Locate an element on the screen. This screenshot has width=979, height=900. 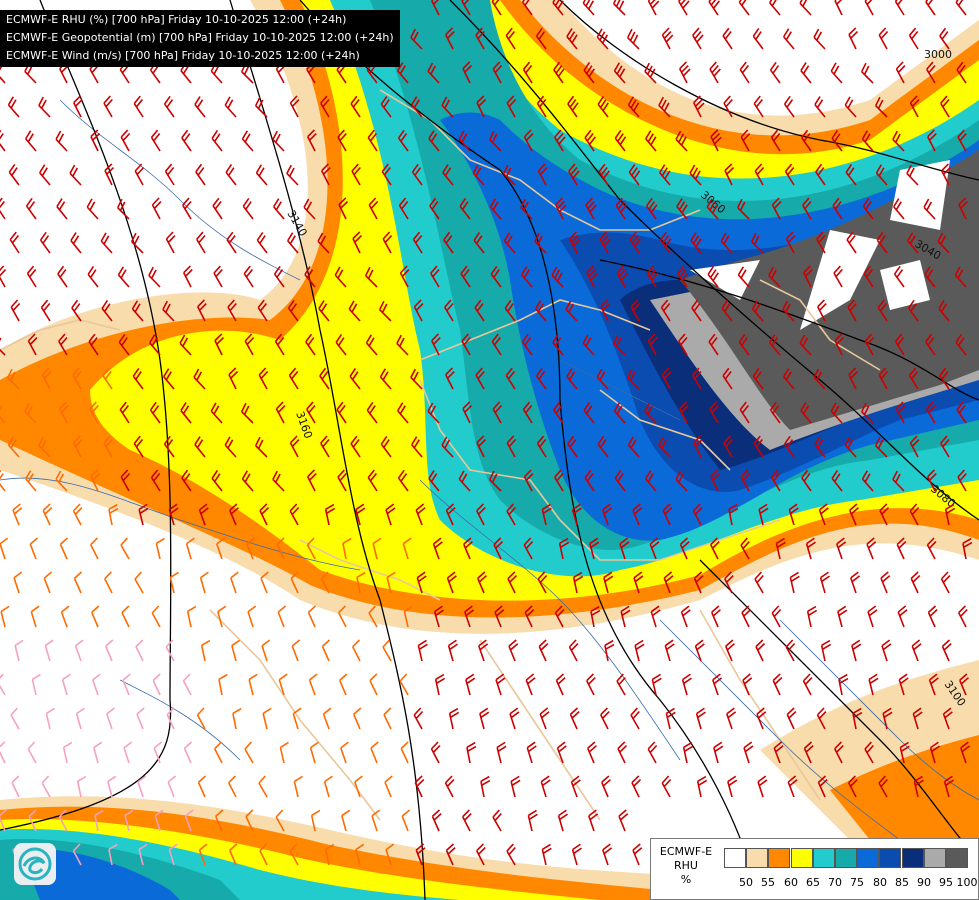
legend-tick: 80 is located at coordinates (880, 882).